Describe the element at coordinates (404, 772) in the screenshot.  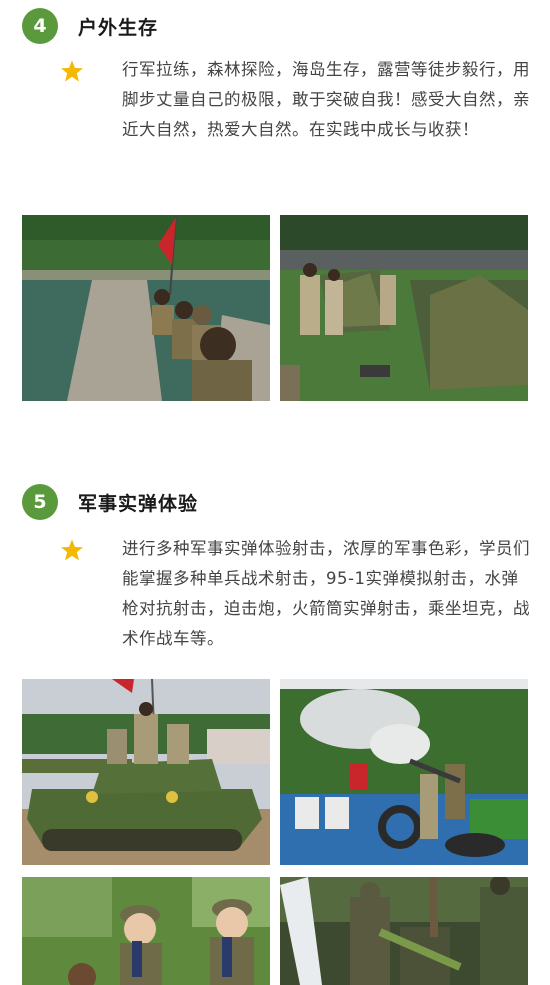
I see `photo-rocket-launcher` at that location.